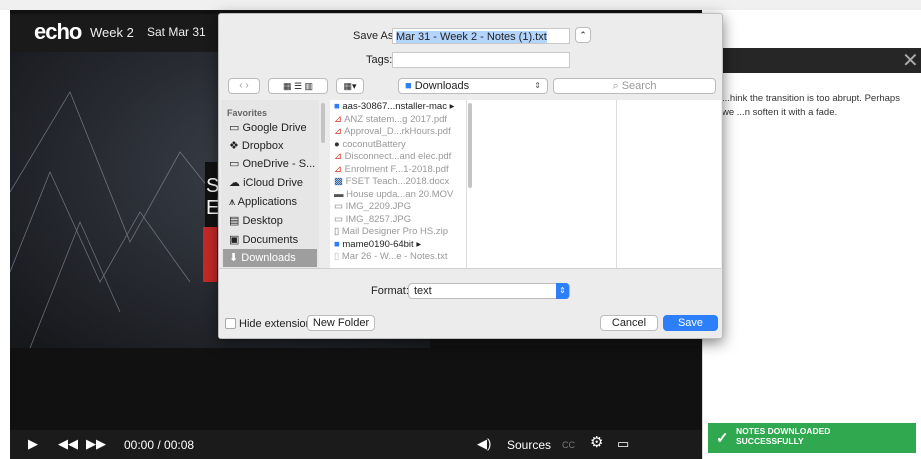 The height and width of the screenshot is (459, 921). What do you see at coordinates (112, 32) in the screenshot?
I see `week-label: Week 2` at bounding box center [112, 32].